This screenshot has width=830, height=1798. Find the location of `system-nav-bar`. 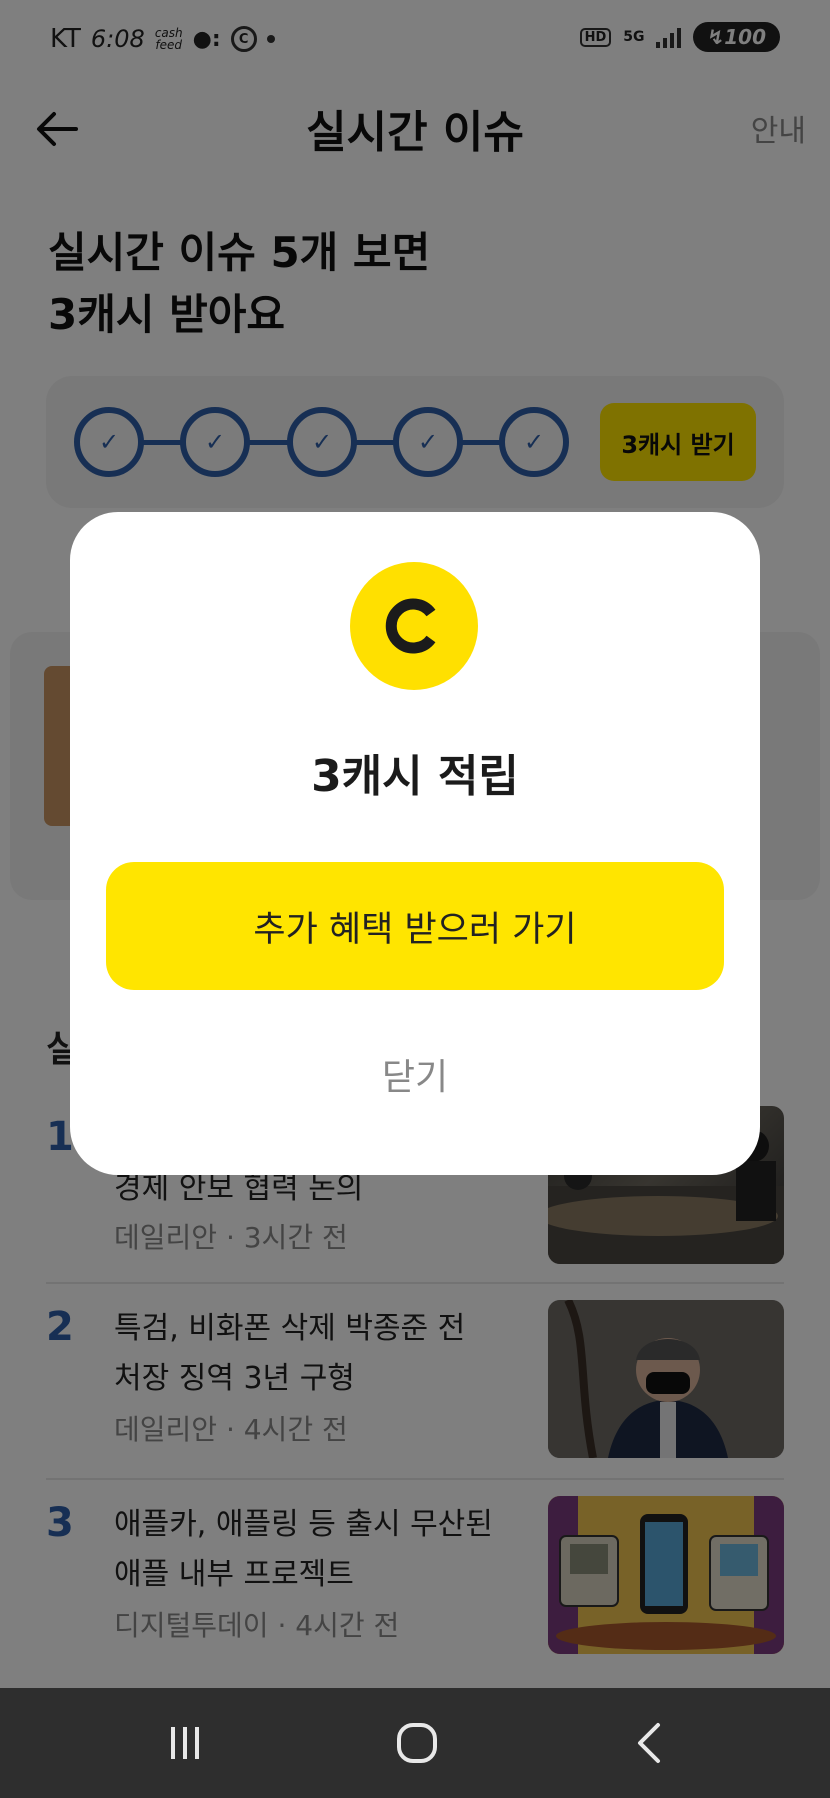

system-nav-bar is located at coordinates (415, 1743).